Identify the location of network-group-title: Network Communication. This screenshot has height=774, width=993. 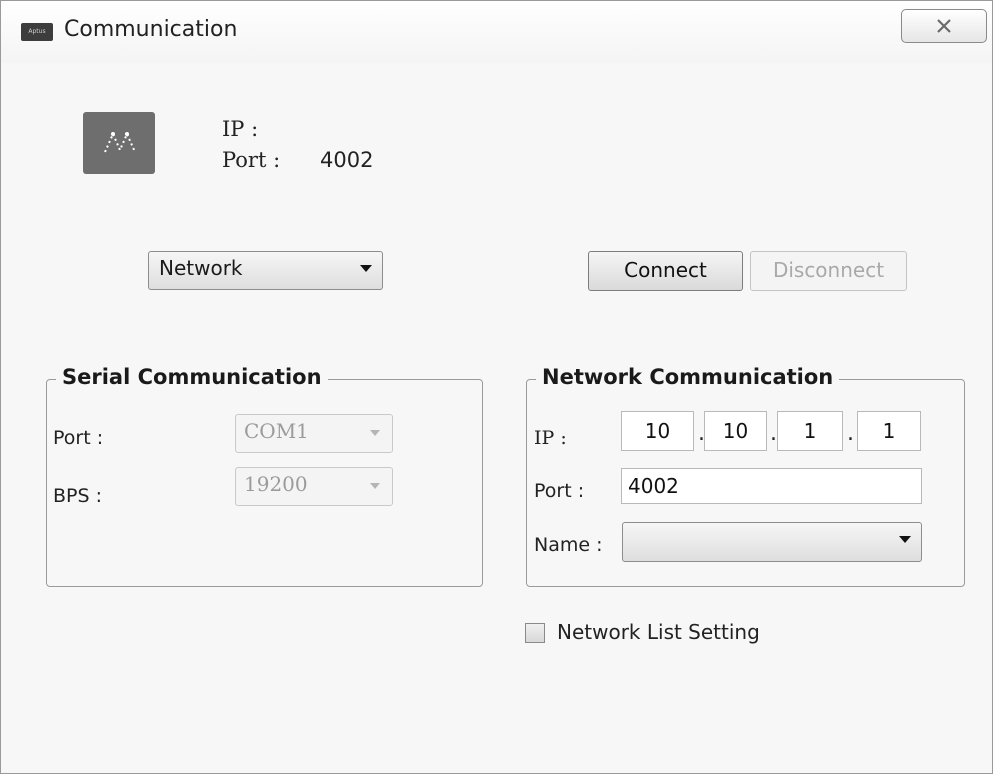
(688, 377).